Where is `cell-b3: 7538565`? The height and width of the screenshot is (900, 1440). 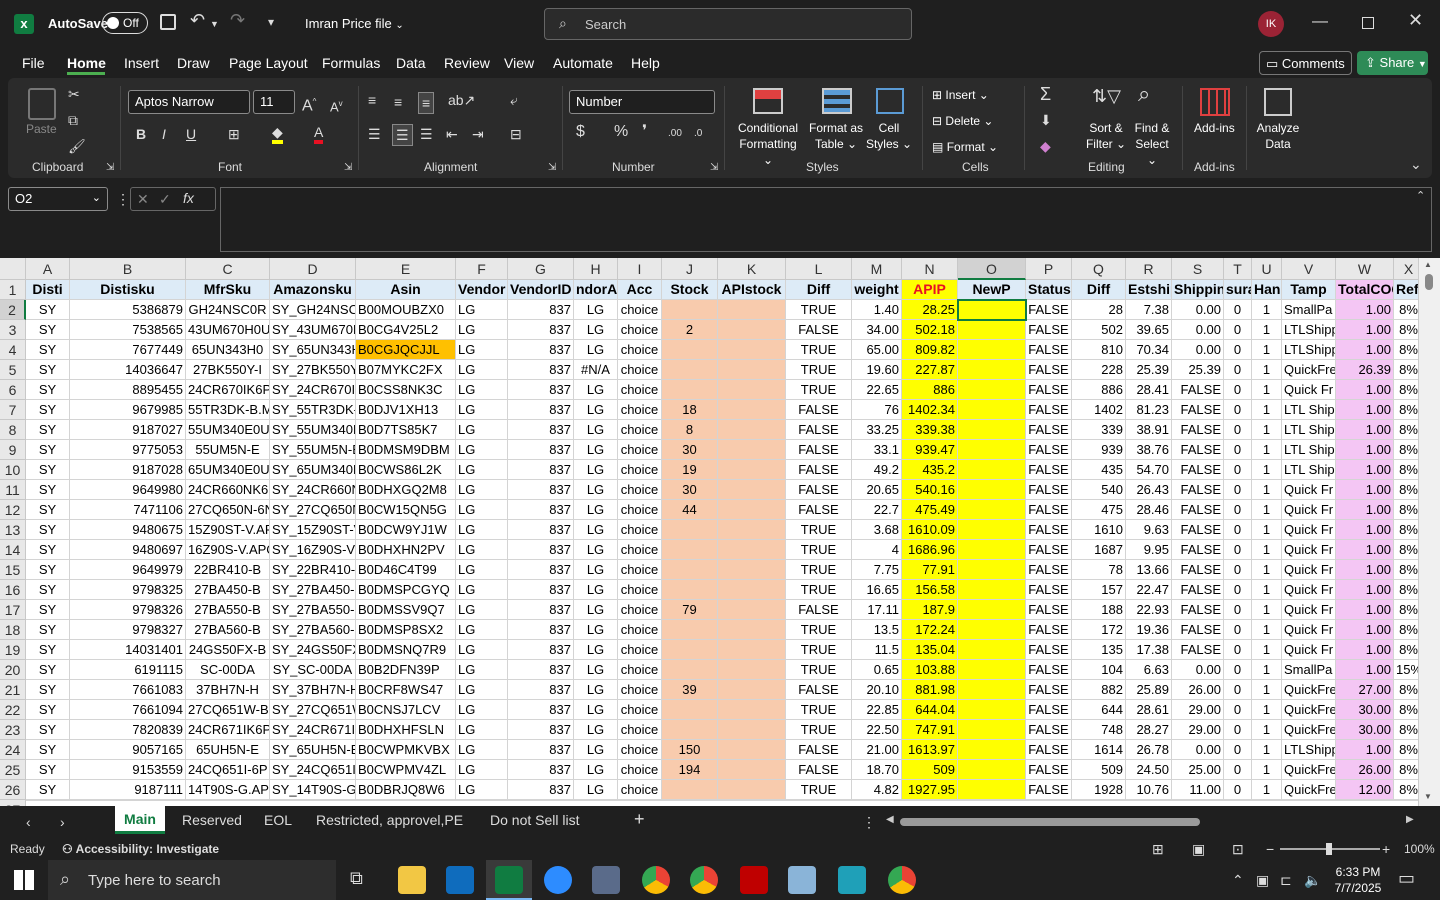 cell-b3: 7538565 is located at coordinates (128, 330).